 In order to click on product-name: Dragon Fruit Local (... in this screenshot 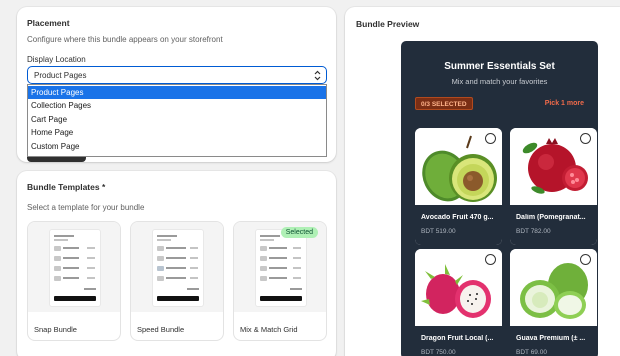, I will do `click(457, 338)`.